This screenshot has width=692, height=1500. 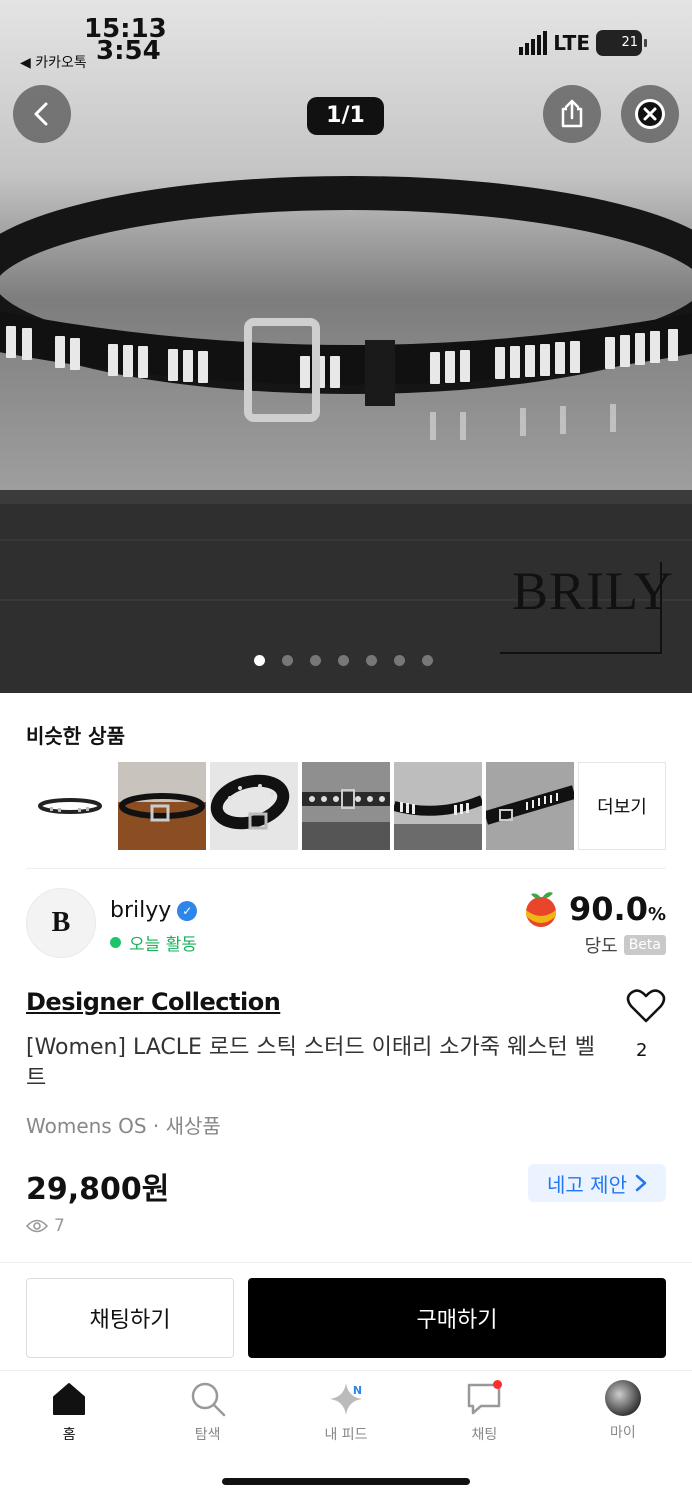 What do you see at coordinates (346, 1481) in the screenshot?
I see `home-indicator` at bounding box center [346, 1481].